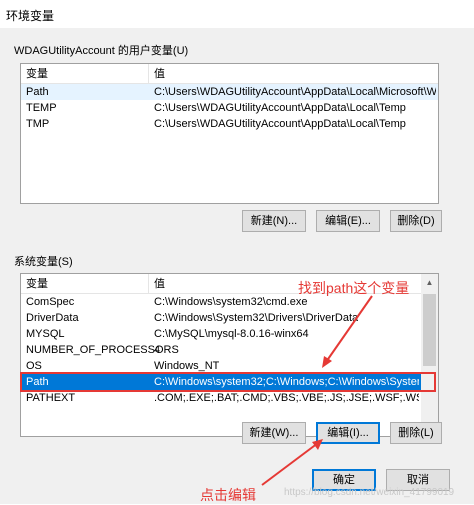 Image resolution: width=474 pixels, height=505 pixels. Describe the element at coordinates (369, 492) in the screenshot. I see `watermark: https://blog.csdn.net/weixin_41799019` at that location.